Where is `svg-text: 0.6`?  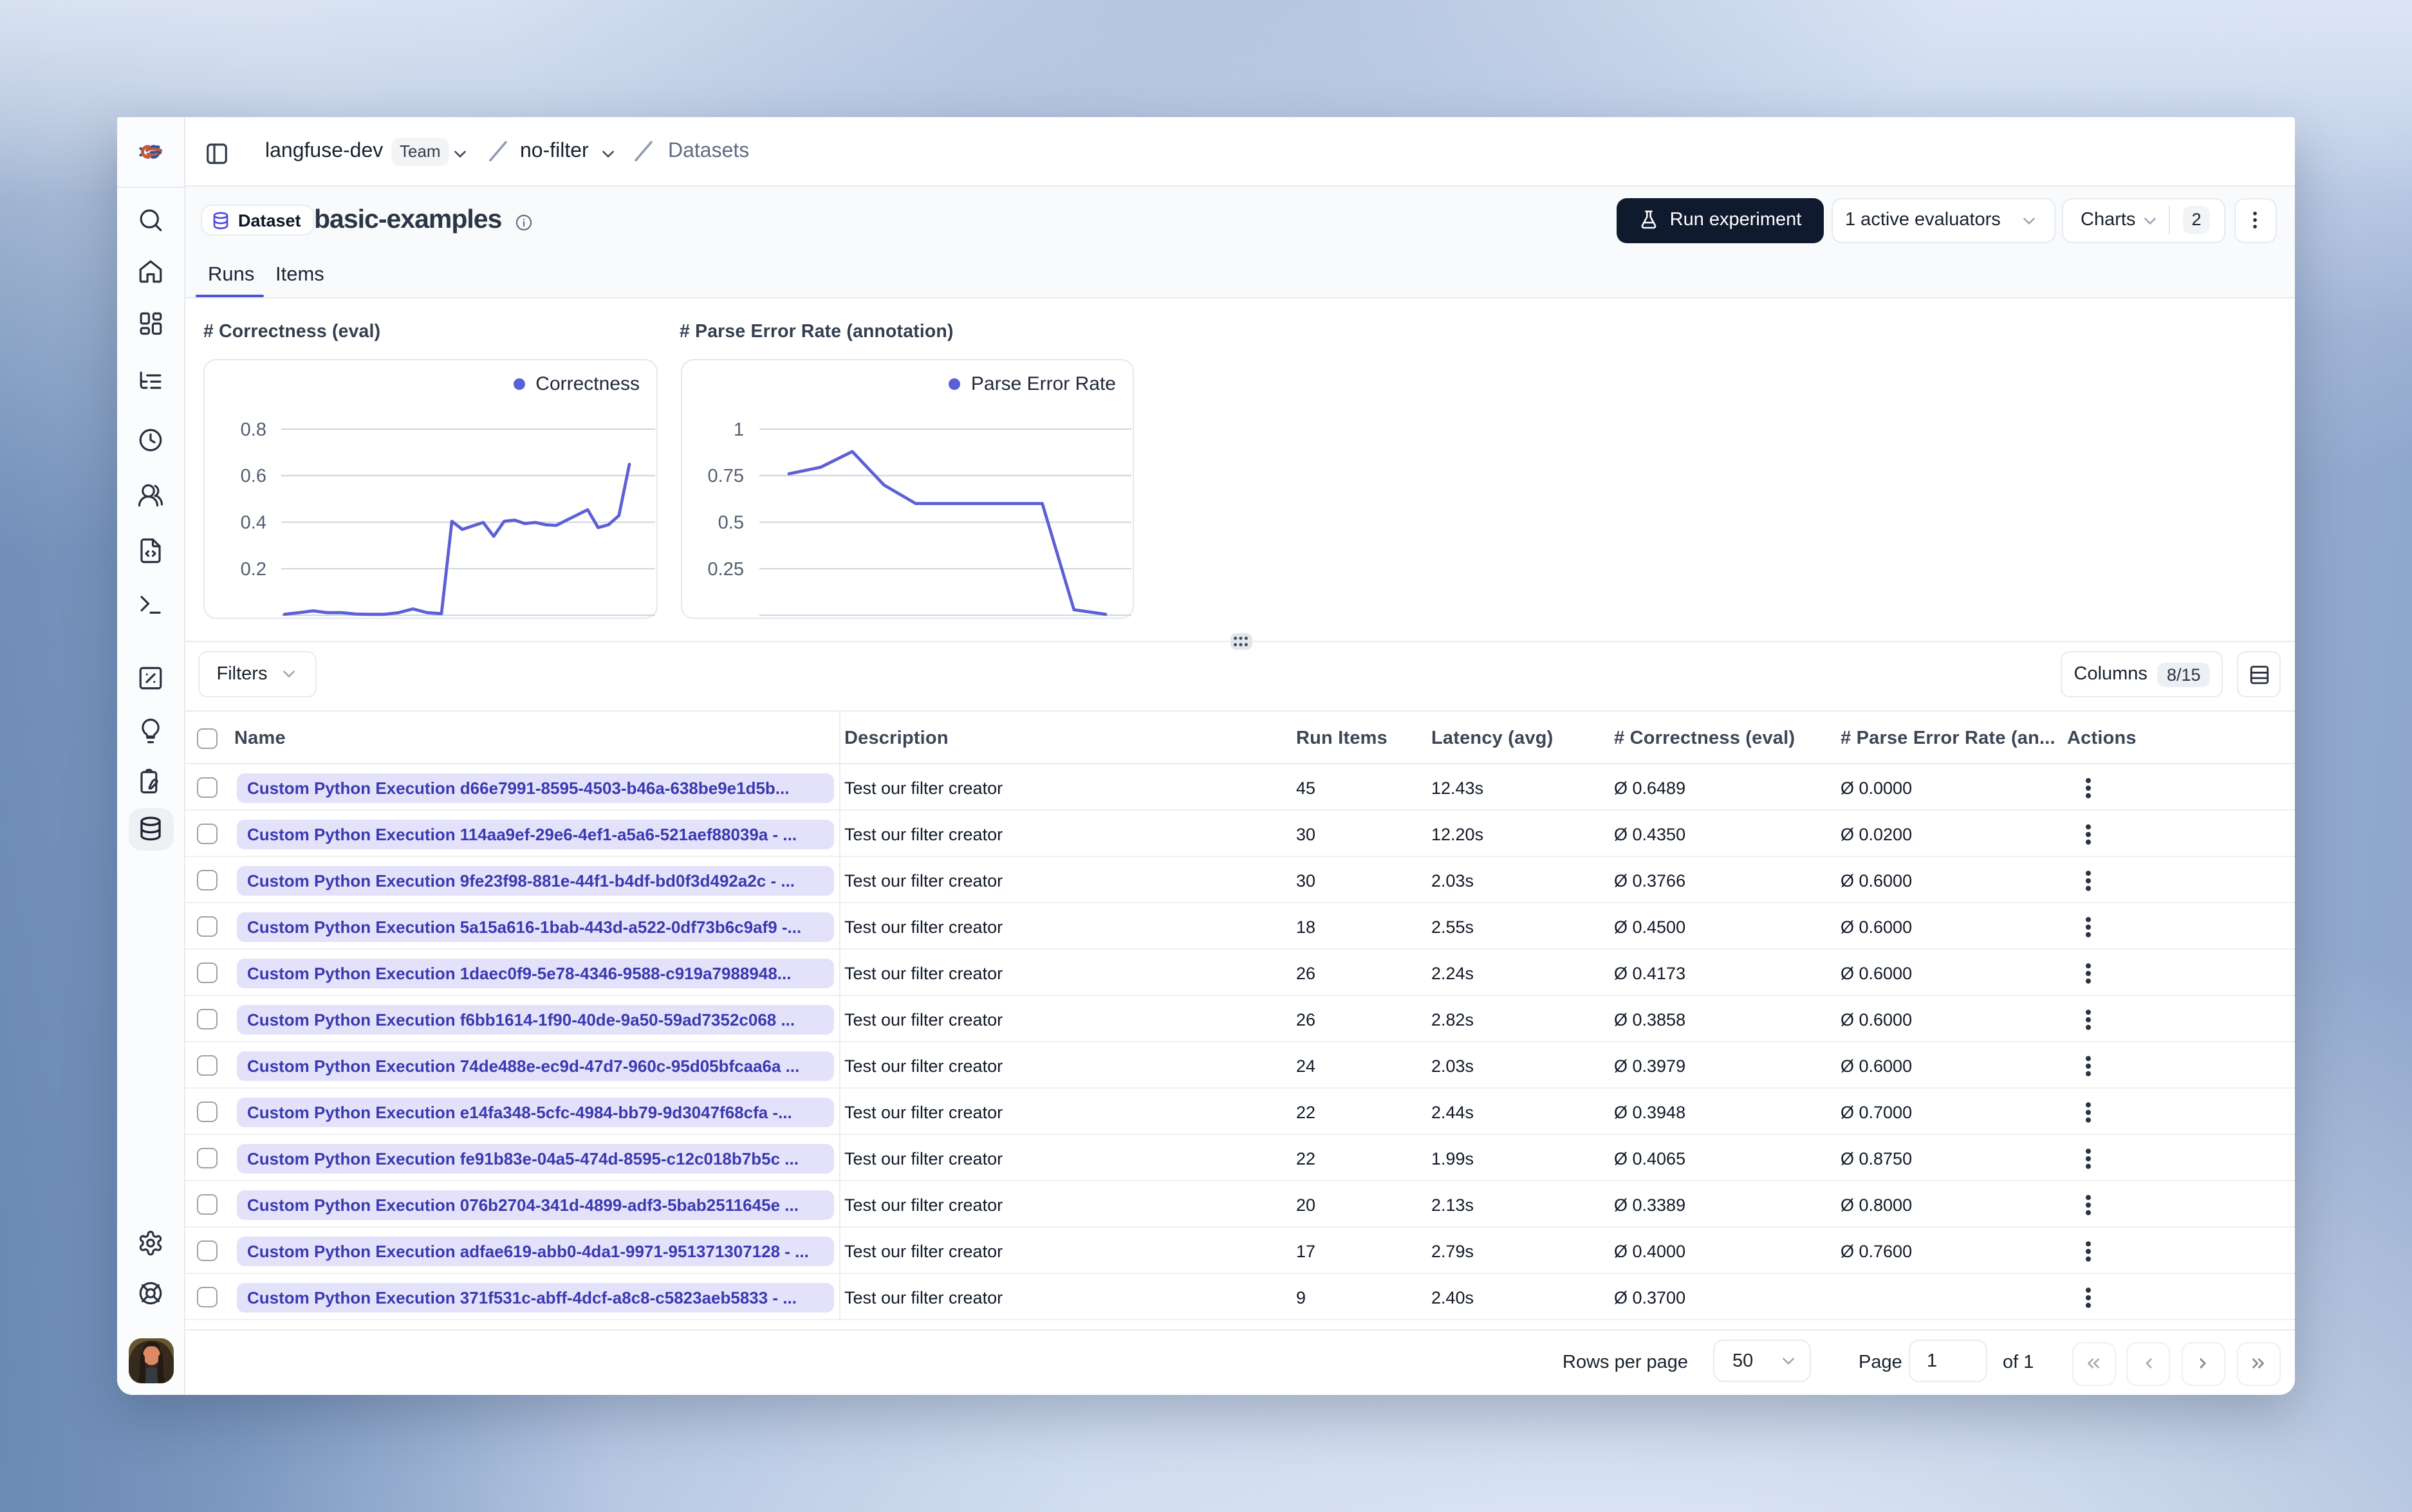 svg-text: 0.6 is located at coordinates (253, 475).